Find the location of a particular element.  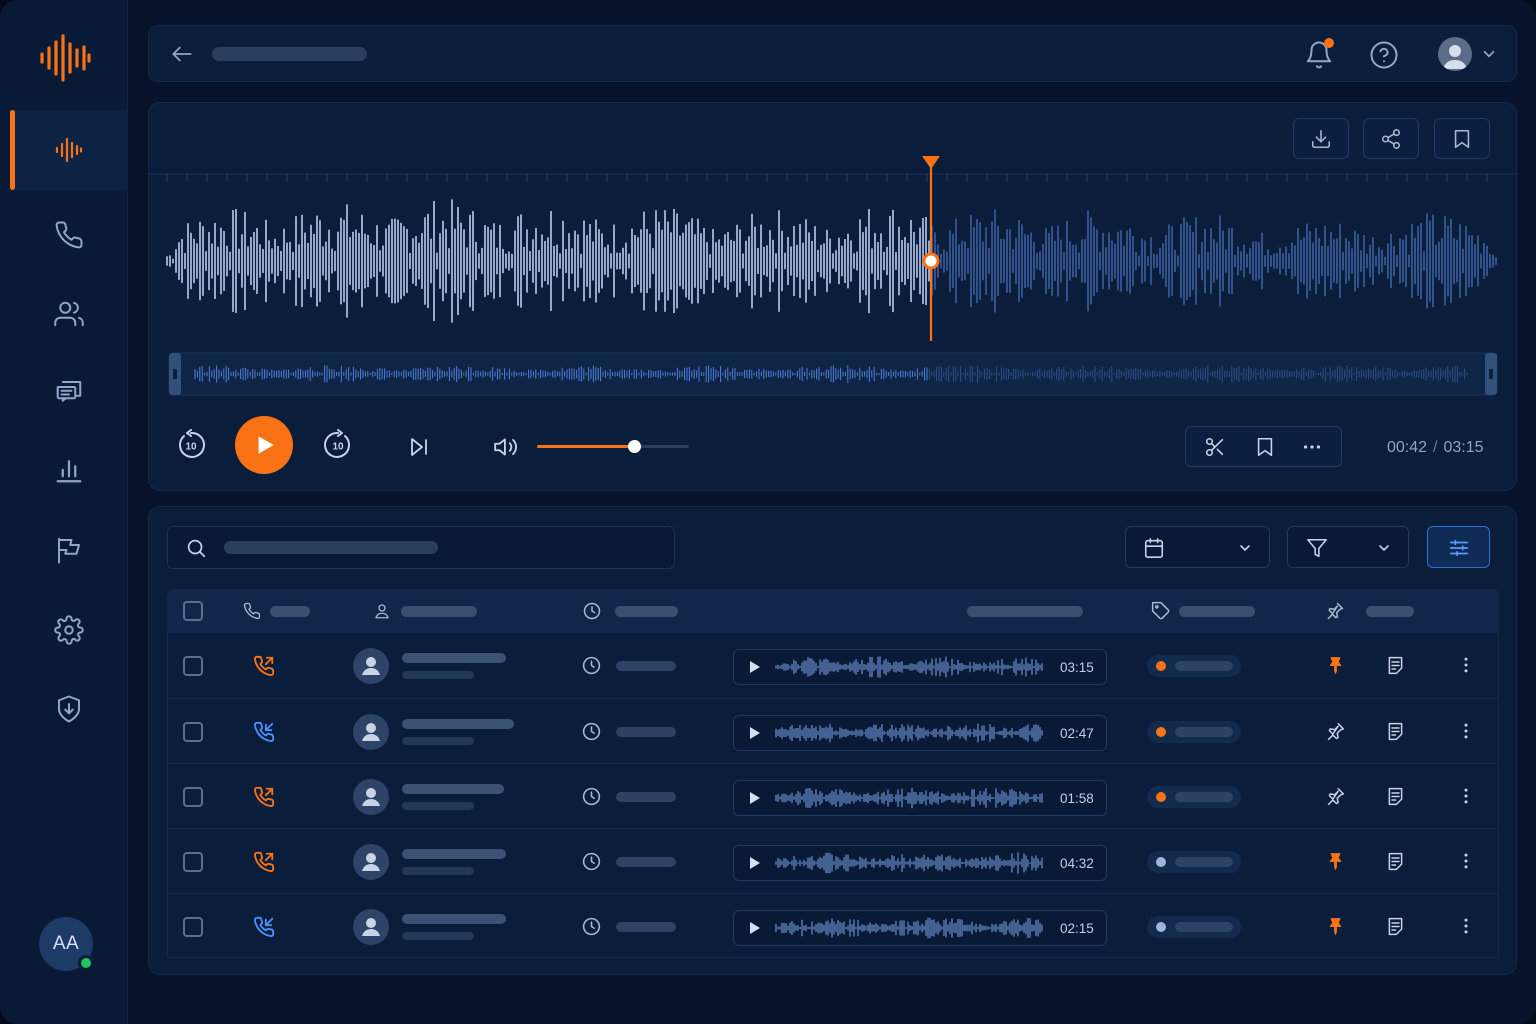

mini-player: 04:32 is located at coordinates (920, 863).